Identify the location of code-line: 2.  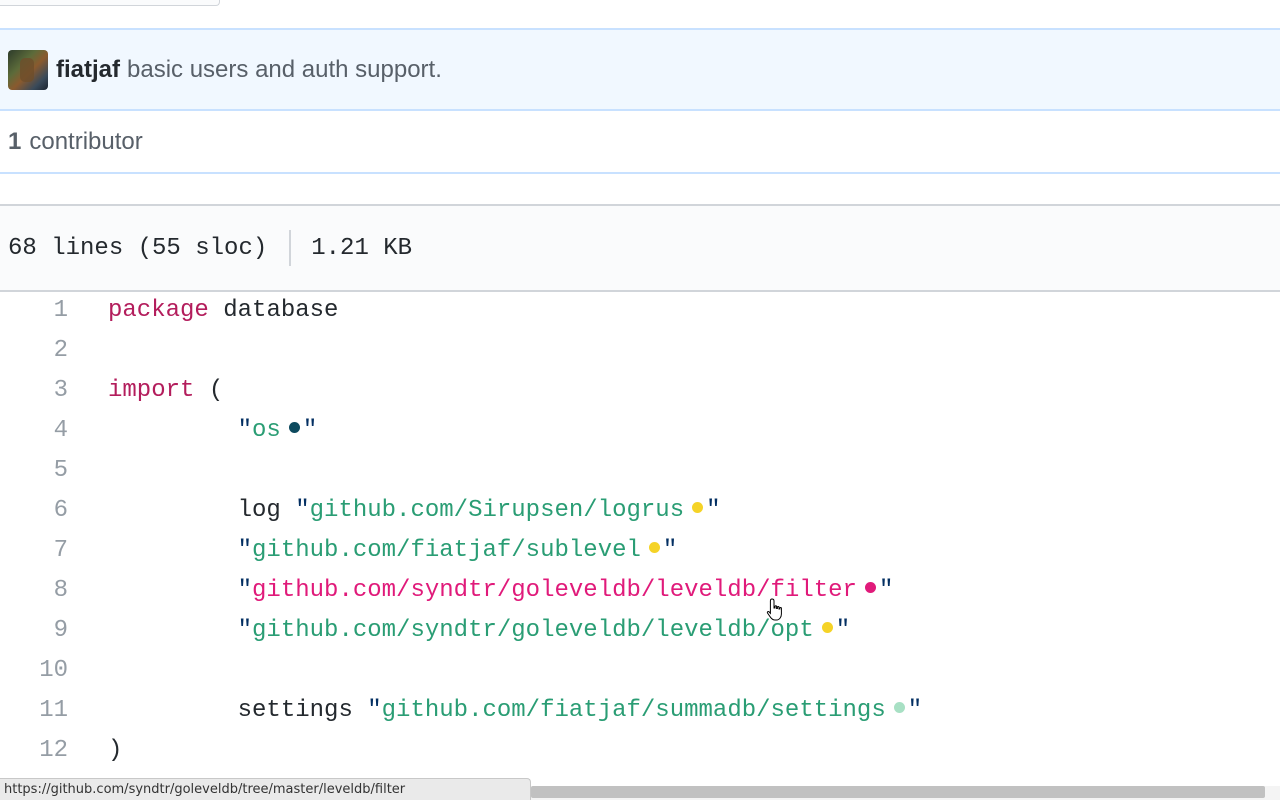
(640, 351).